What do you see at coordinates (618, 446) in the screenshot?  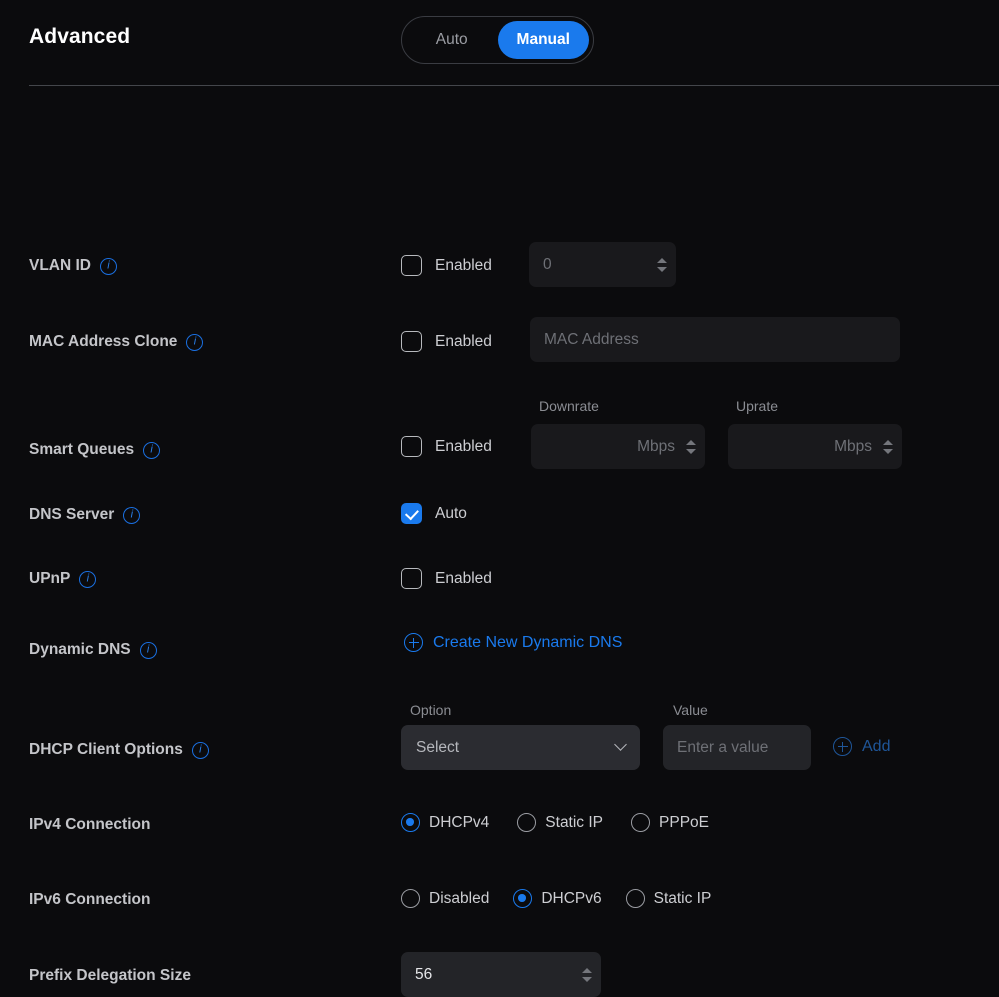 I see `input-downrate: Mbps` at bounding box center [618, 446].